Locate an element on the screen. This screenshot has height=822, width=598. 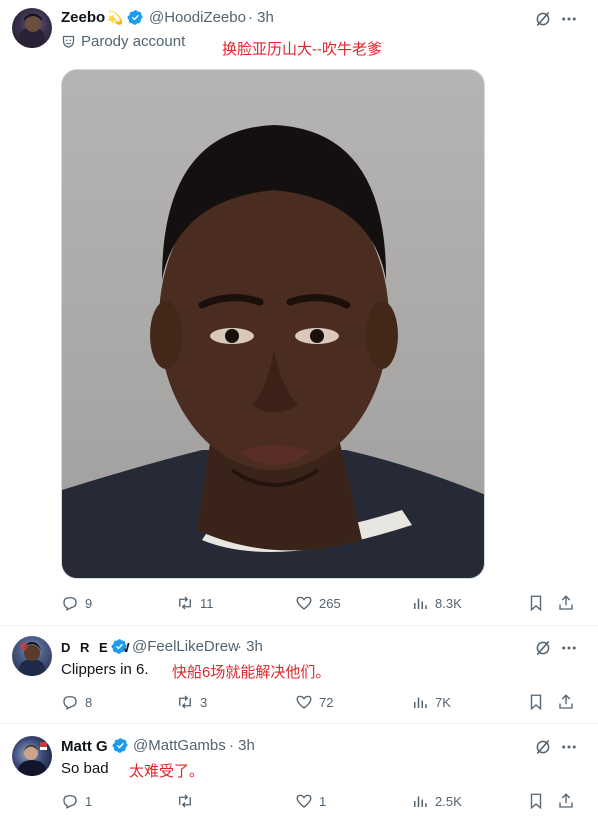
views-button: 8.3K is located at coordinates (436, 603).